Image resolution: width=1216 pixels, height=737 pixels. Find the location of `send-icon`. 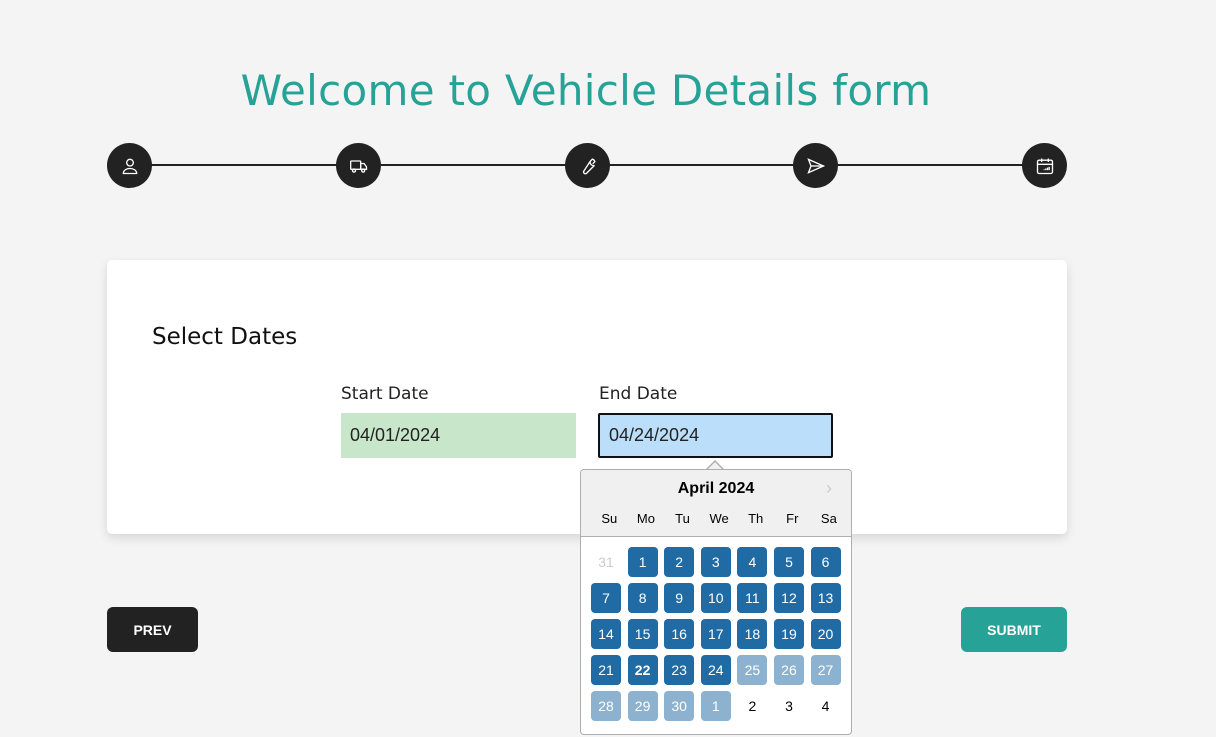

send-icon is located at coordinates (815, 165).